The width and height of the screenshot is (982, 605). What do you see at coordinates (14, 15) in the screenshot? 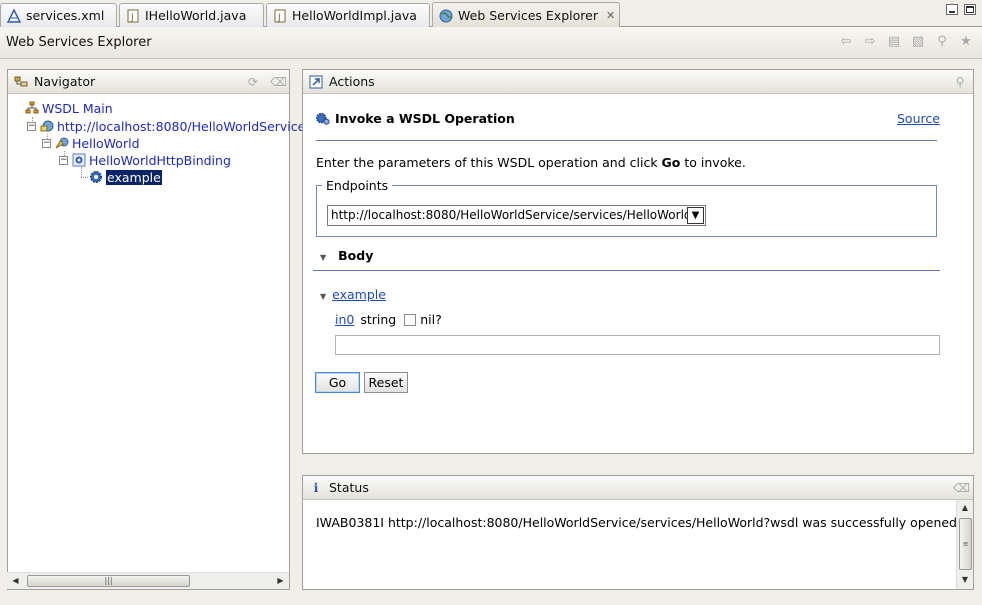
I see `xml-file-icon` at bounding box center [14, 15].